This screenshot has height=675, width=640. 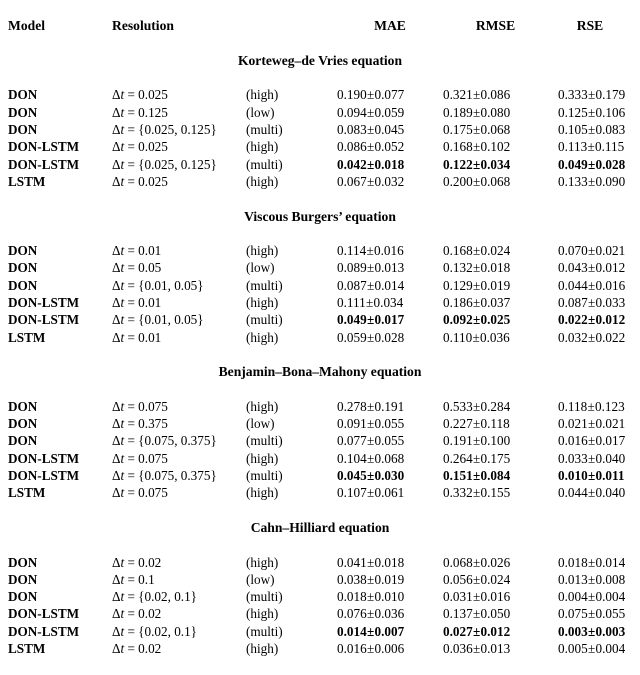 I want to click on column-header-mae: MAE, so click(x=390, y=26).